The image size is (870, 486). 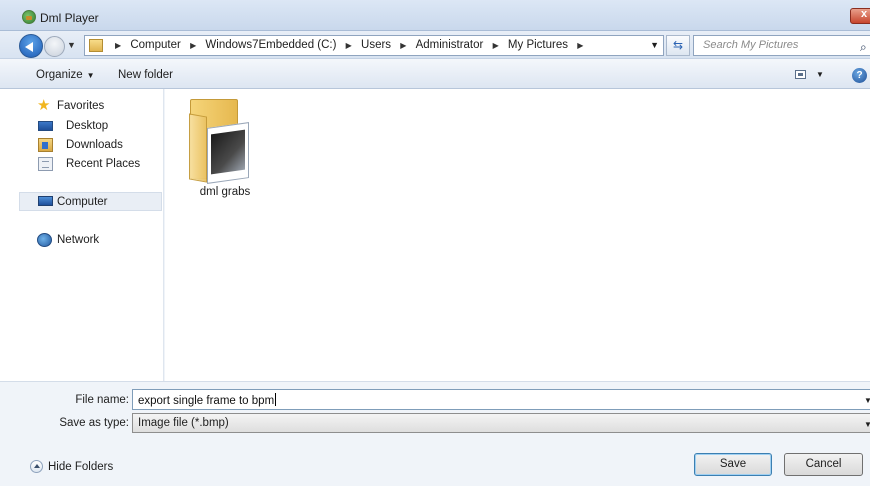 What do you see at coordinates (276, 399) in the screenshot?
I see `text-caret` at bounding box center [276, 399].